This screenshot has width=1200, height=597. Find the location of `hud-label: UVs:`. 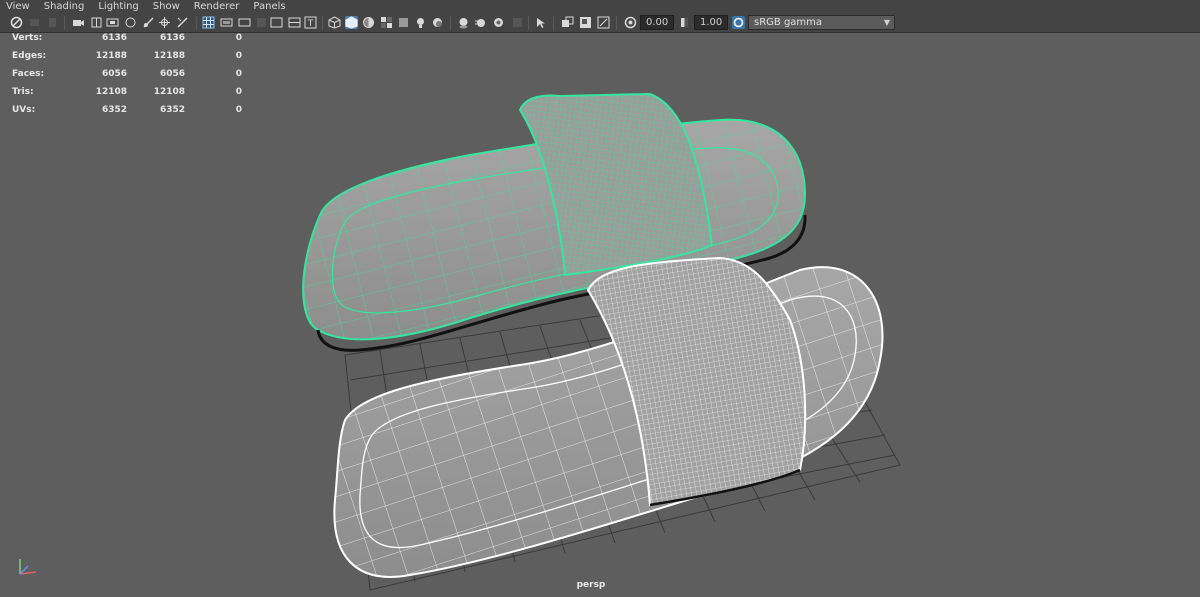

hud-label: UVs: is located at coordinates (24, 110).